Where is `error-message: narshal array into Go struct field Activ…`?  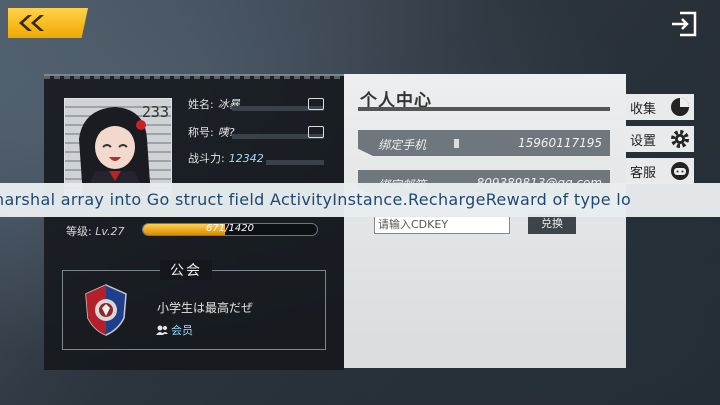 error-message: narshal array into Go struct field Activ… is located at coordinates (316, 199).